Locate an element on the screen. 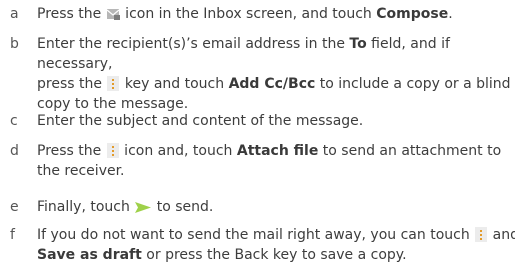 The image size is (515, 265). attach-file-label: Attach file is located at coordinates (277, 151).